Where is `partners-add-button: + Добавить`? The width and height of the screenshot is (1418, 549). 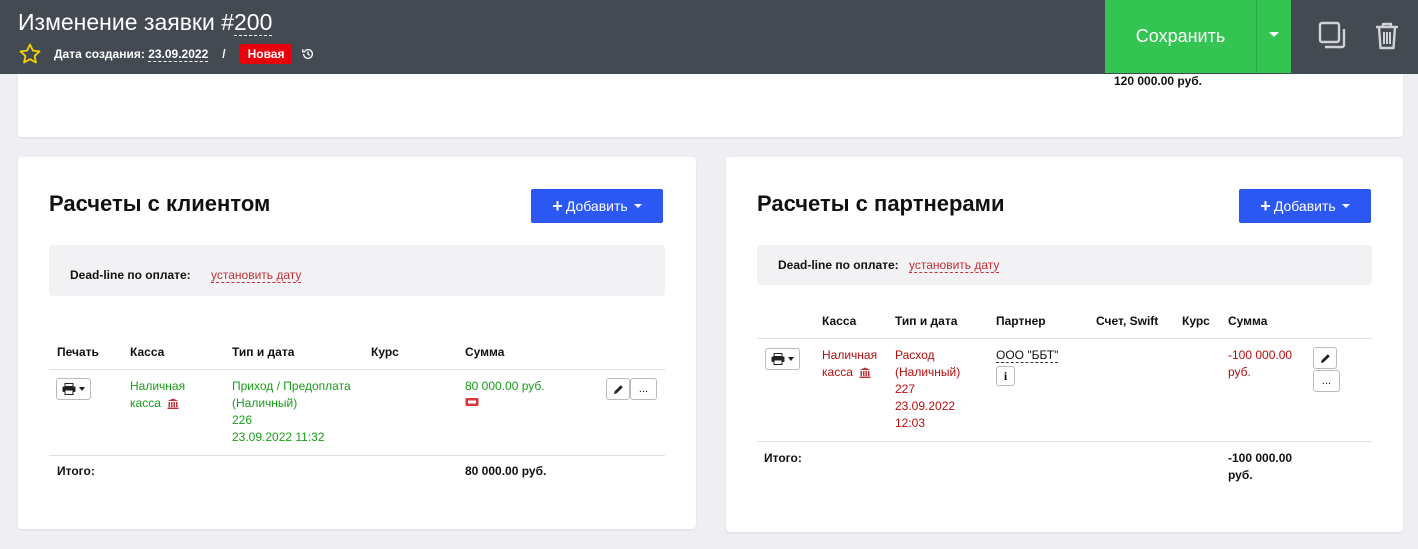
partners-add-button: + Добавить is located at coordinates (1305, 206).